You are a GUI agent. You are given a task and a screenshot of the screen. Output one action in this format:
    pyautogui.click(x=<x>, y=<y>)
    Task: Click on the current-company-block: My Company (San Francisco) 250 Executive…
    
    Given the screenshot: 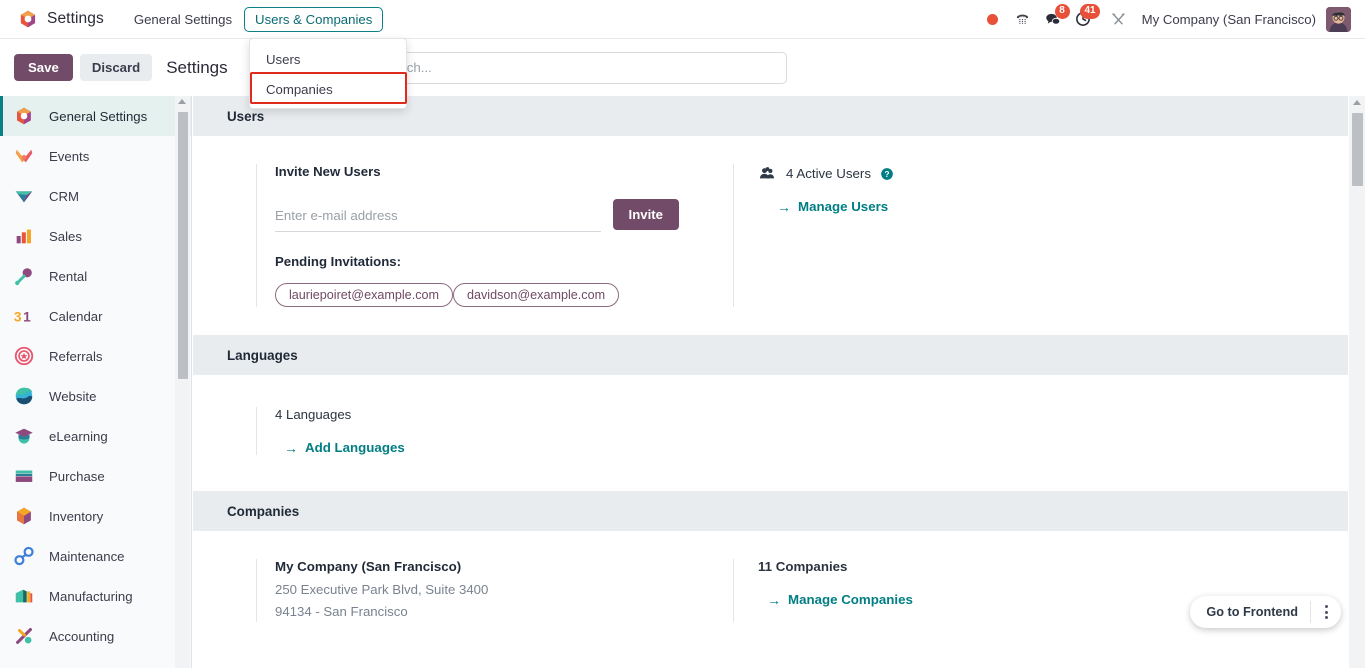 What is the action you would take?
    pyautogui.click(x=490, y=590)
    